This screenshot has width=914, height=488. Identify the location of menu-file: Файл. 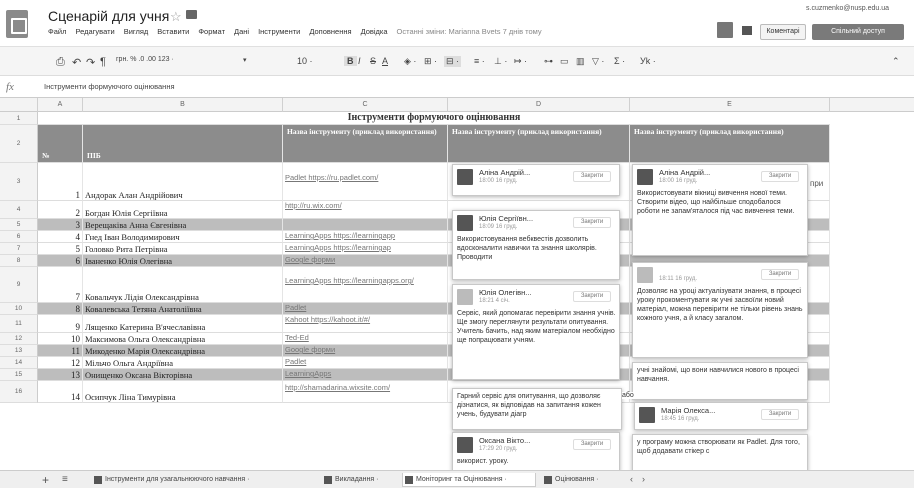
(57, 31).